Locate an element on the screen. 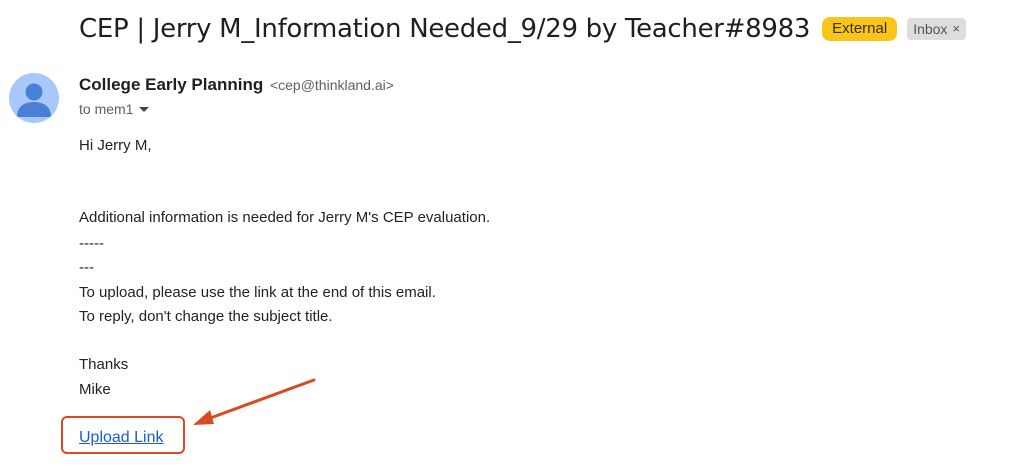 This screenshot has height=476, width=1036. body-line-2: ----- is located at coordinates (91, 243).